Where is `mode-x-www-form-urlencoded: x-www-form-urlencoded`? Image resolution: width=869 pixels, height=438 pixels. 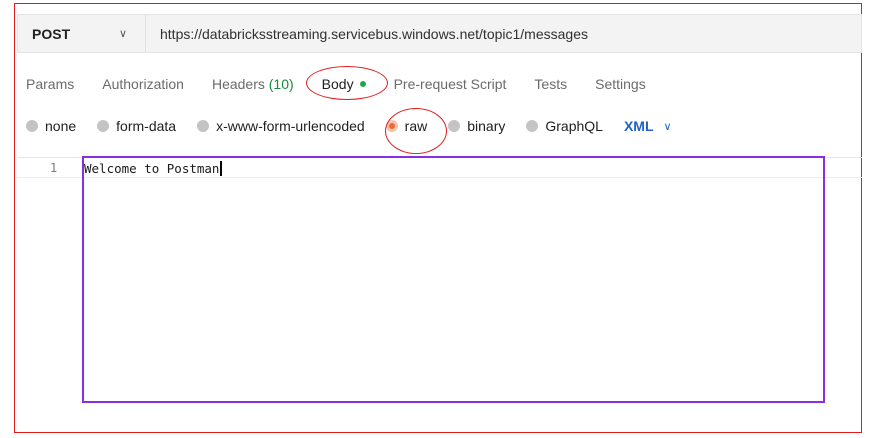 mode-x-www-form-urlencoded: x-www-form-urlencoded is located at coordinates (281, 126).